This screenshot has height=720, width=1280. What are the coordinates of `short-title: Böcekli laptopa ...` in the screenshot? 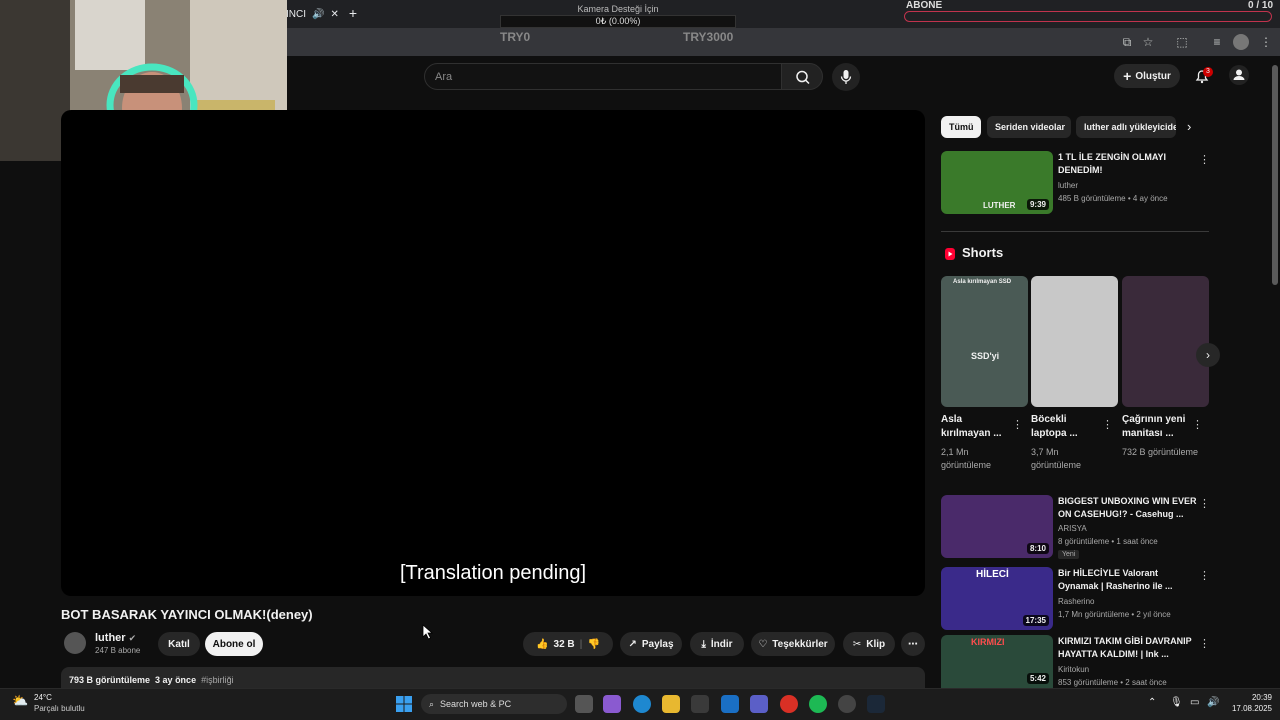 It's located at (1066, 427).